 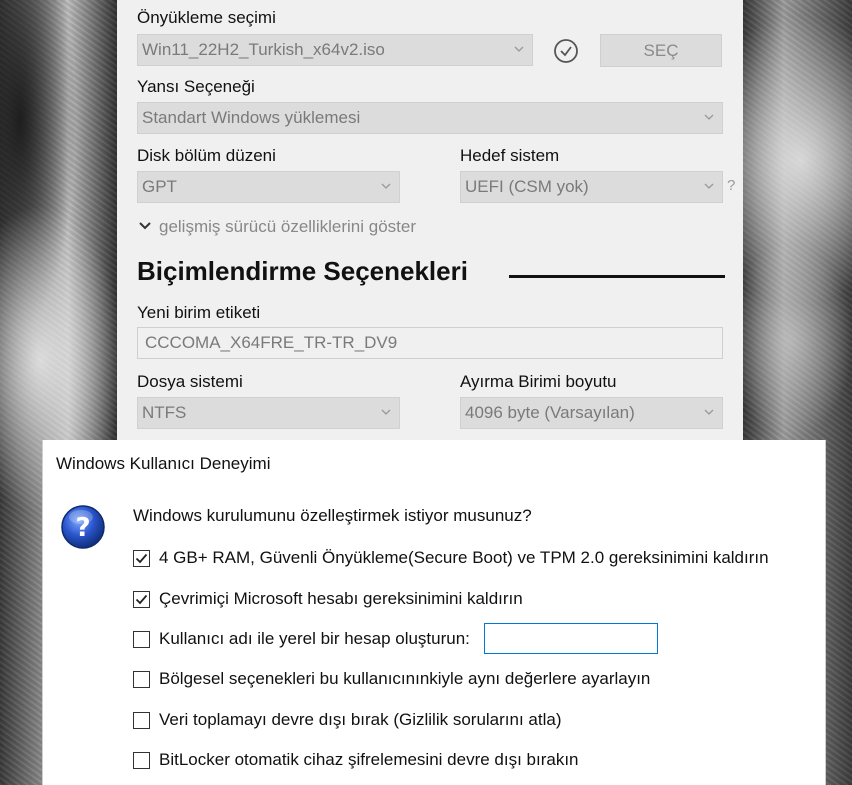 I want to click on local-account-username-input, so click(x=571, y=638).